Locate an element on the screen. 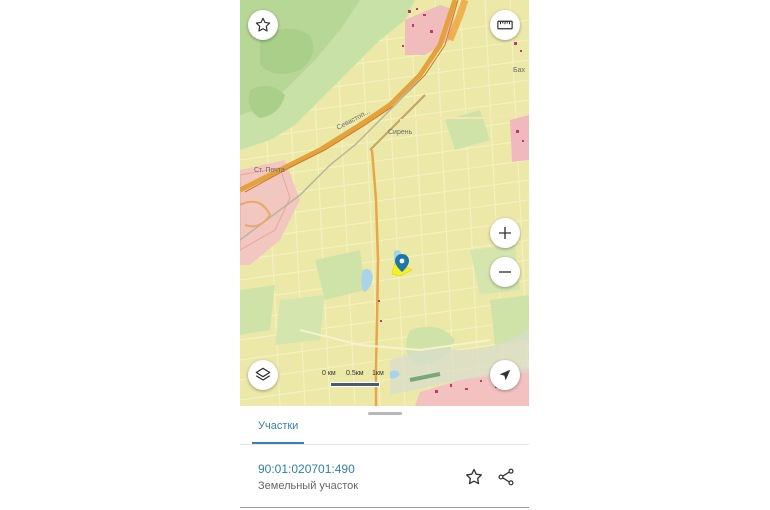  minus-icon is located at coordinates (505, 272).